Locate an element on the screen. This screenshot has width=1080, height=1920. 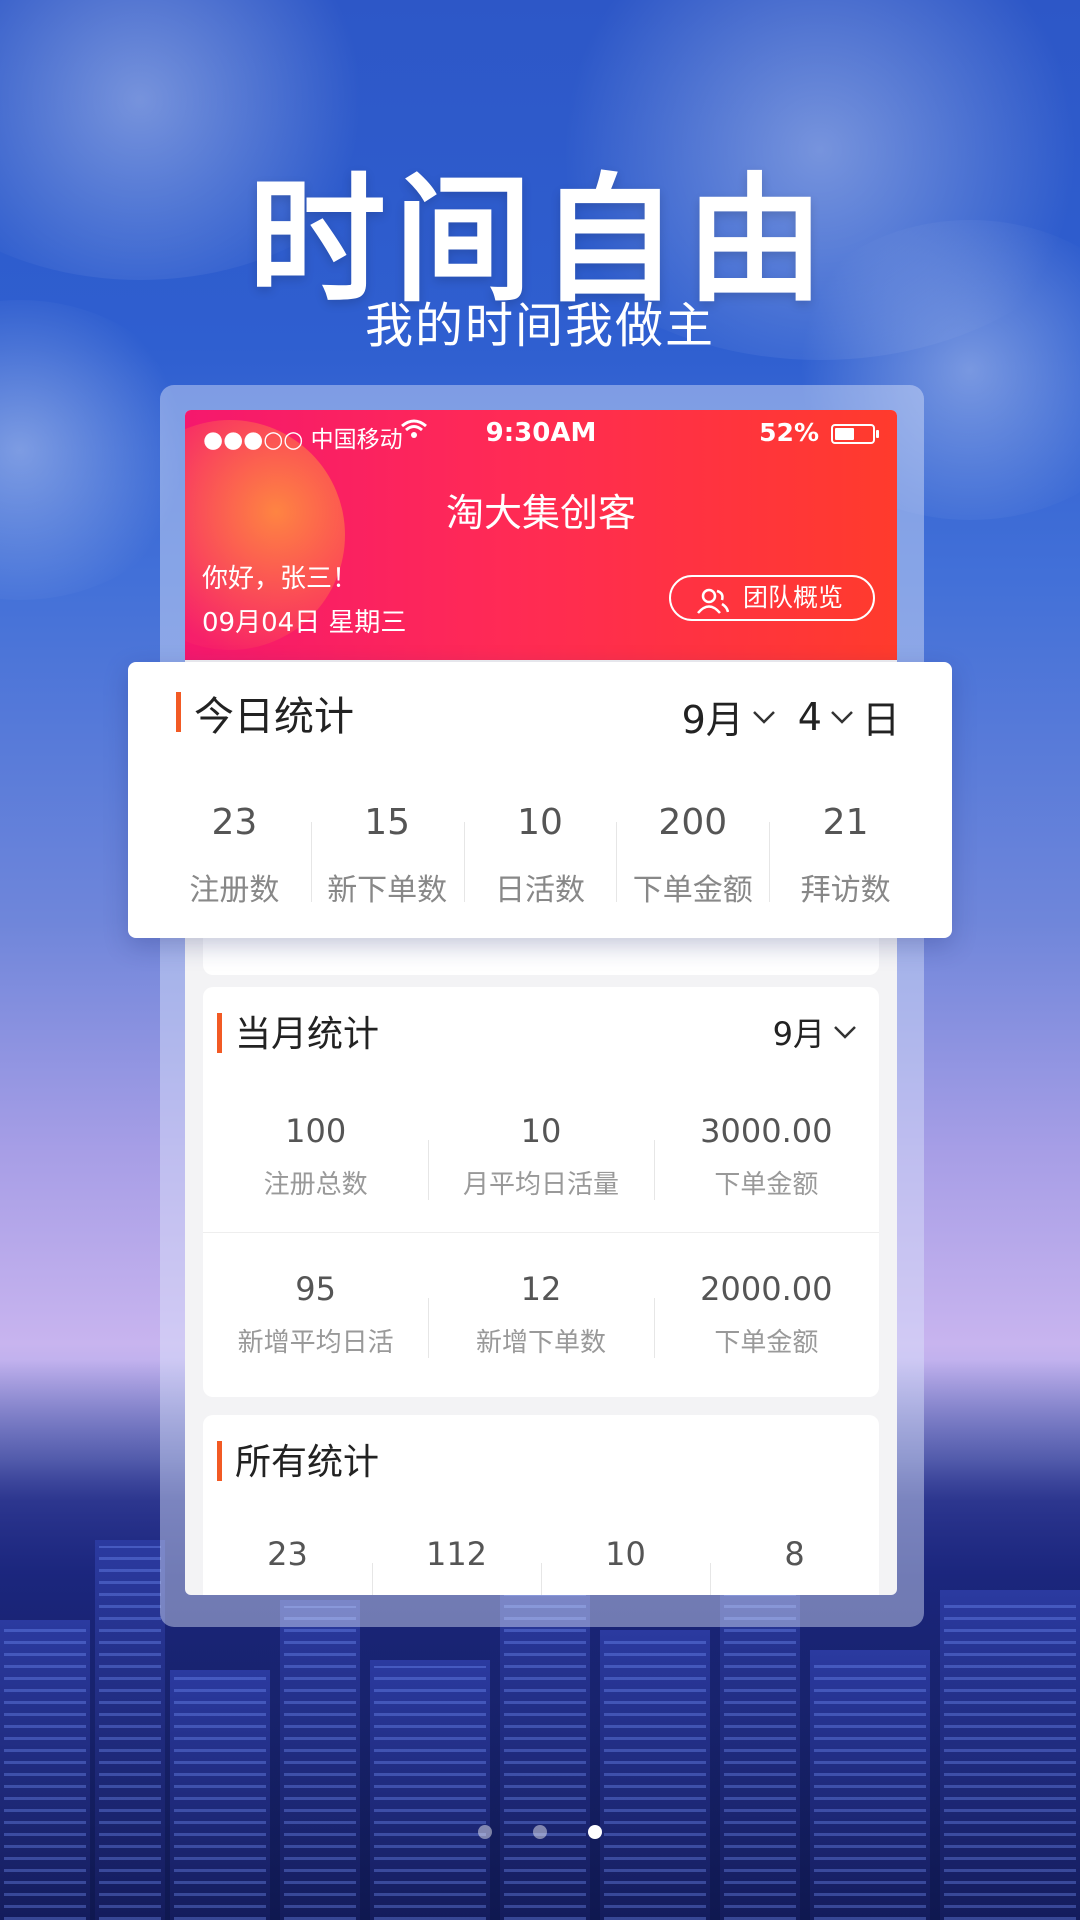
today-day-label: 4 is located at coordinates (809, 716).